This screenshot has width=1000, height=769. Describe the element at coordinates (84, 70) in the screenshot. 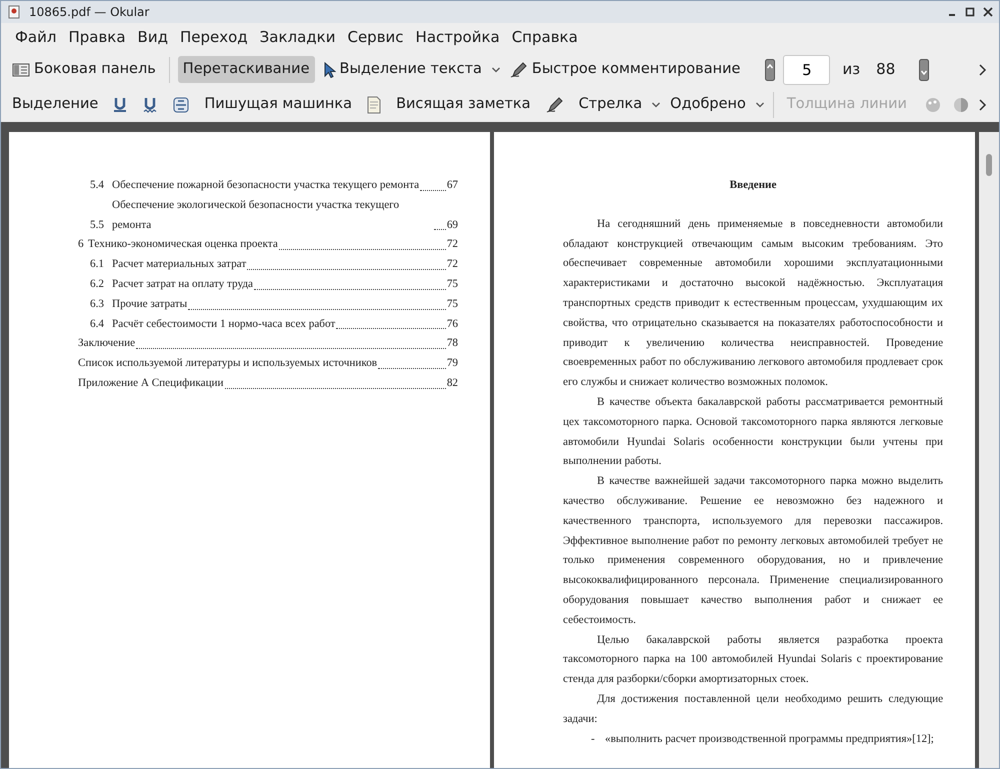

I see `sidebar-button: Боковая панель` at that location.